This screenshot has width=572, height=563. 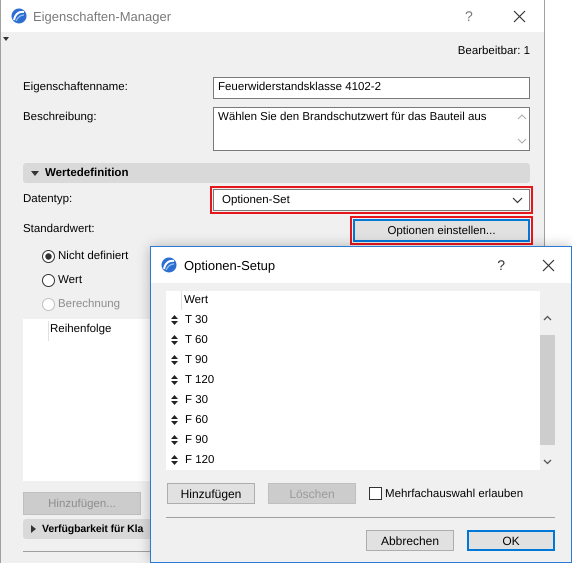 What do you see at coordinates (199, 460) in the screenshot?
I see `option-value: F 120` at bounding box center [199, 460].